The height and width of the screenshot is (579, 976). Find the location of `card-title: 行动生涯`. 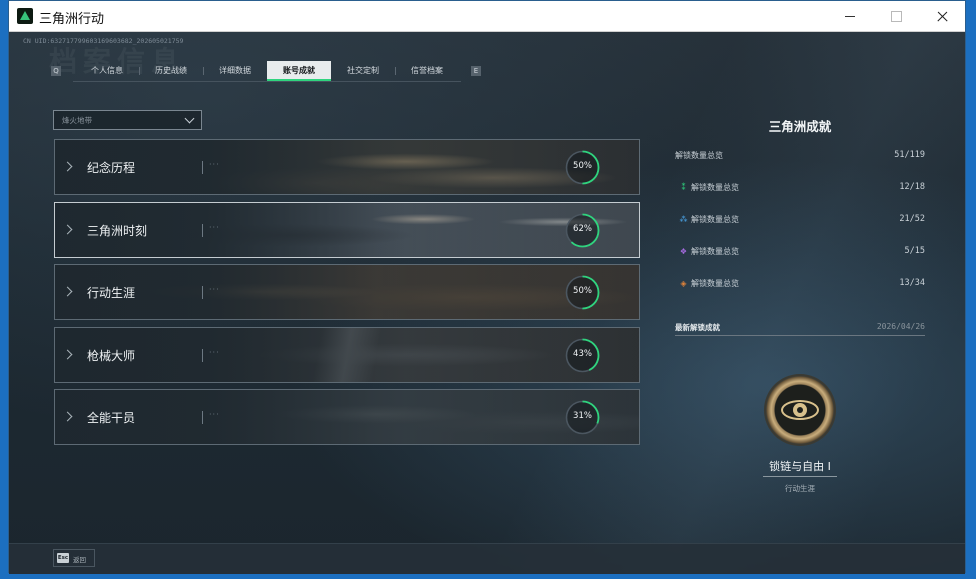

card-title: 行动生涯 is located at coordinates (111, 293).